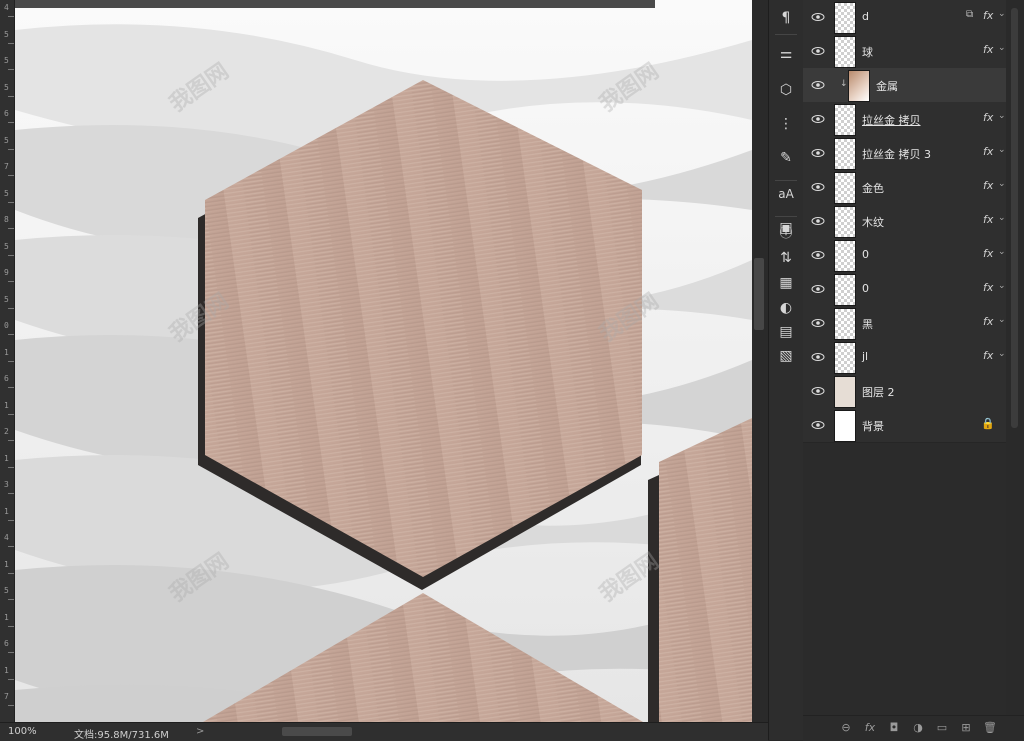  I want to click on style-icon: ◐, so click(786, 308).